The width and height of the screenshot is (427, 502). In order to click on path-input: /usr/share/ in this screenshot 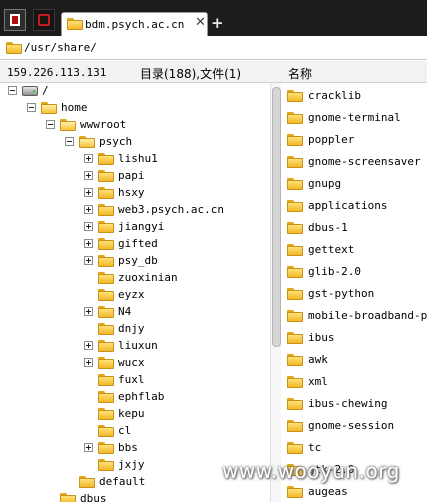, I will do `click(60, 47)`.